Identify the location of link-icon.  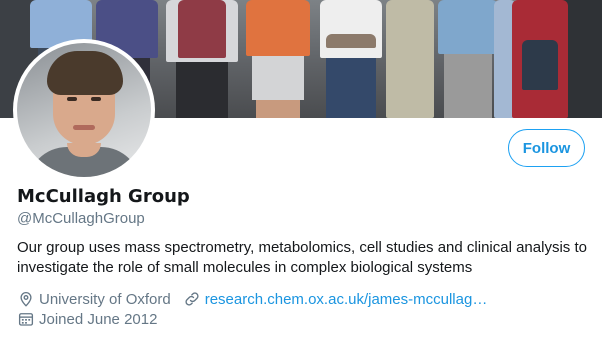
(192, 299).